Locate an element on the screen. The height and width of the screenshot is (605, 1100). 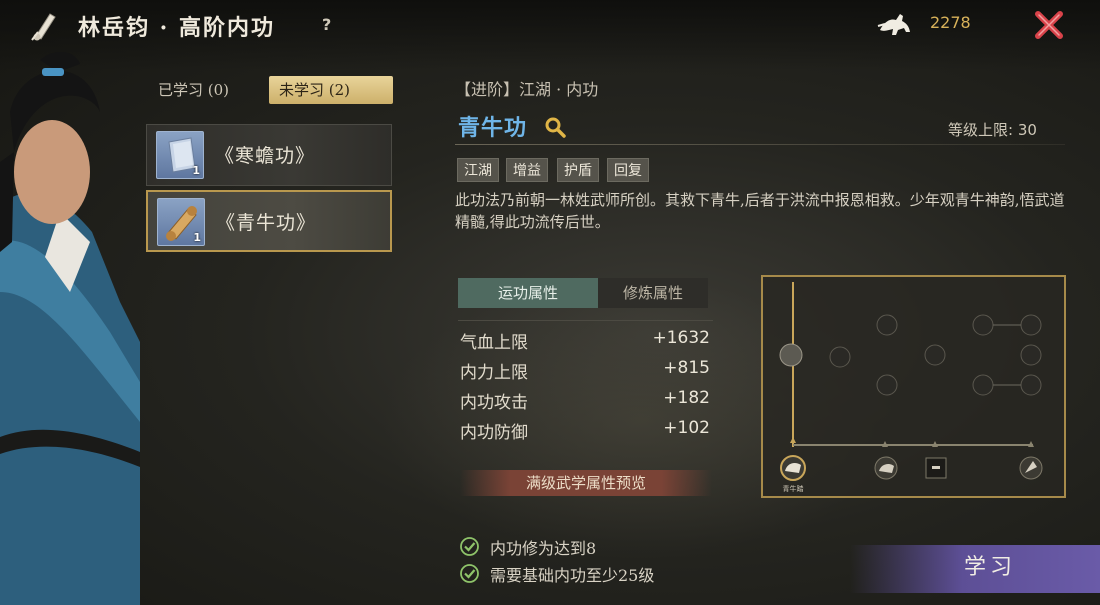
tab-combat-attributes: 运功属性 is located at coordinates (528, 293).